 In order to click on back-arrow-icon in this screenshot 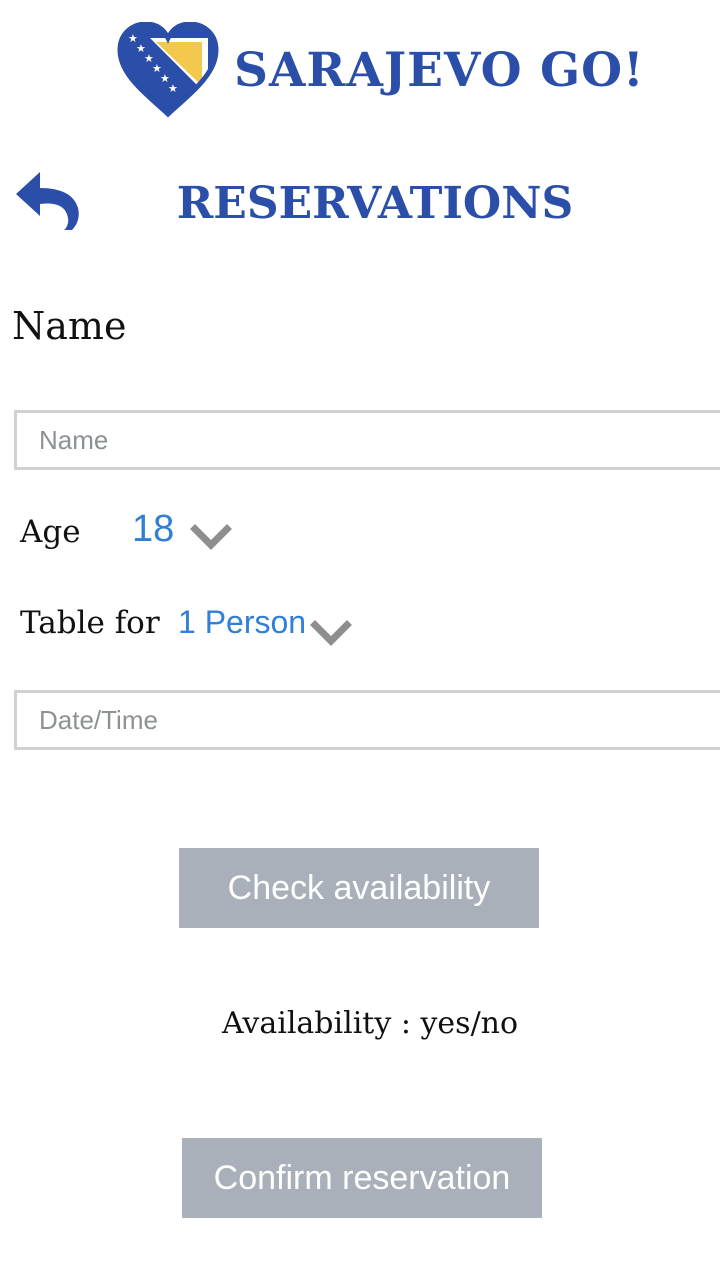, I will do `click(47, 201)`.